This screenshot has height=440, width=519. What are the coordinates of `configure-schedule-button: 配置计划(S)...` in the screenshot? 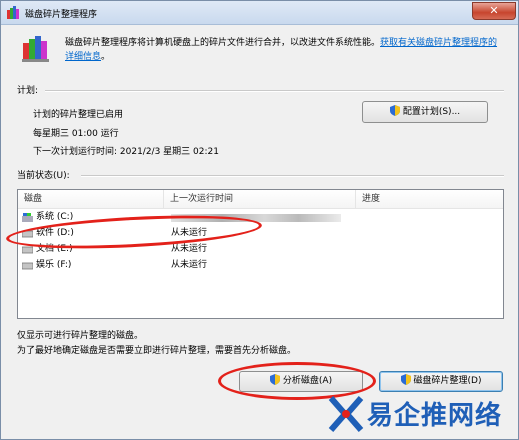 It's located at (425, 112).